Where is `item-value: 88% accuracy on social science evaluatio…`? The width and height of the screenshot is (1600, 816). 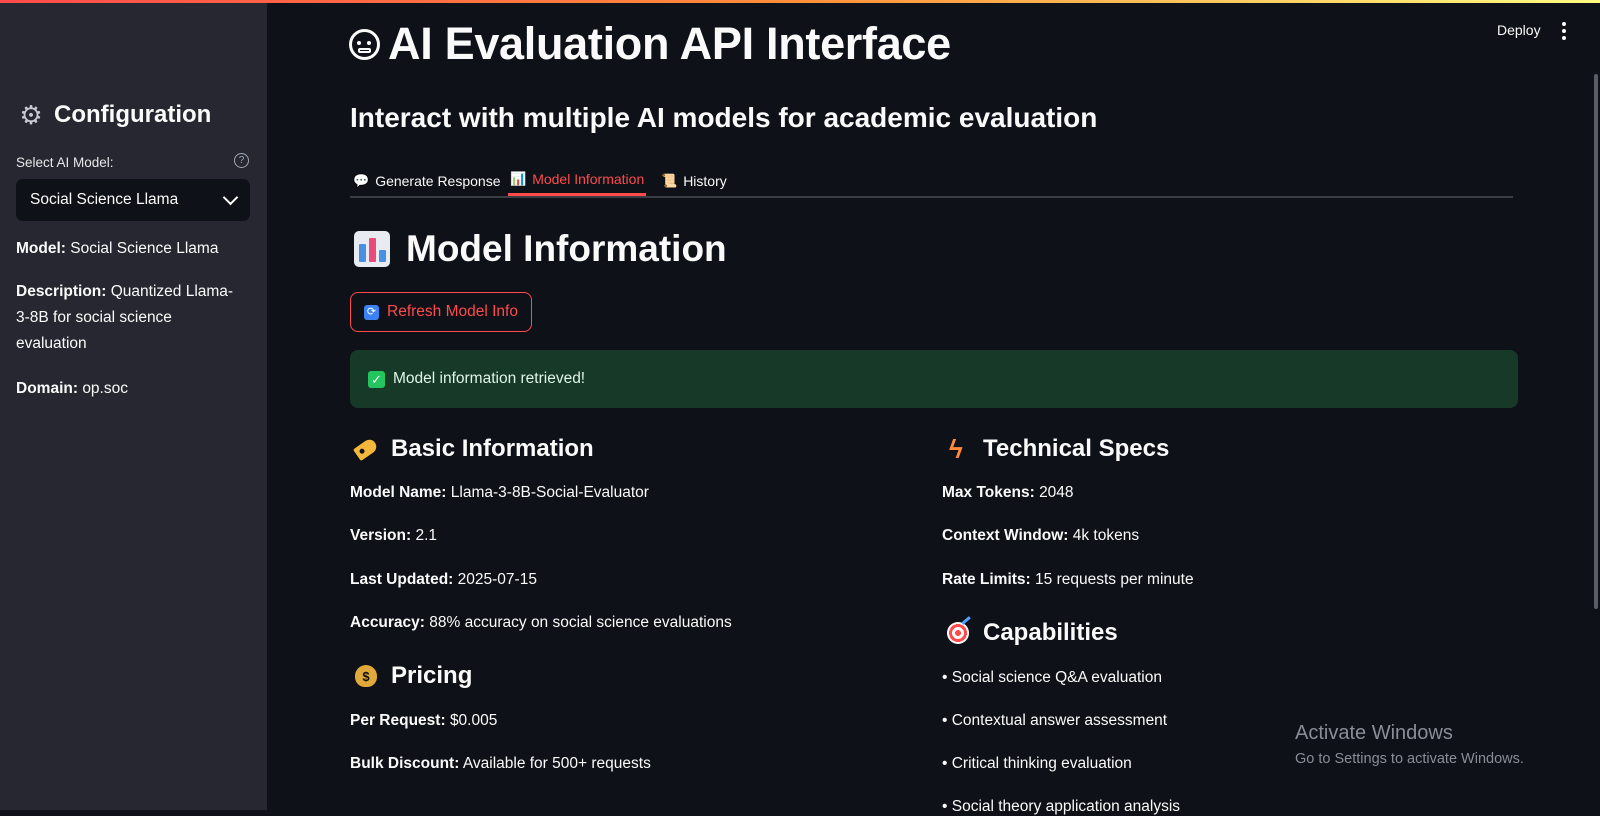
item-value: 88% accuracy on social science evaluatio… is located at coordinates (580, 622).